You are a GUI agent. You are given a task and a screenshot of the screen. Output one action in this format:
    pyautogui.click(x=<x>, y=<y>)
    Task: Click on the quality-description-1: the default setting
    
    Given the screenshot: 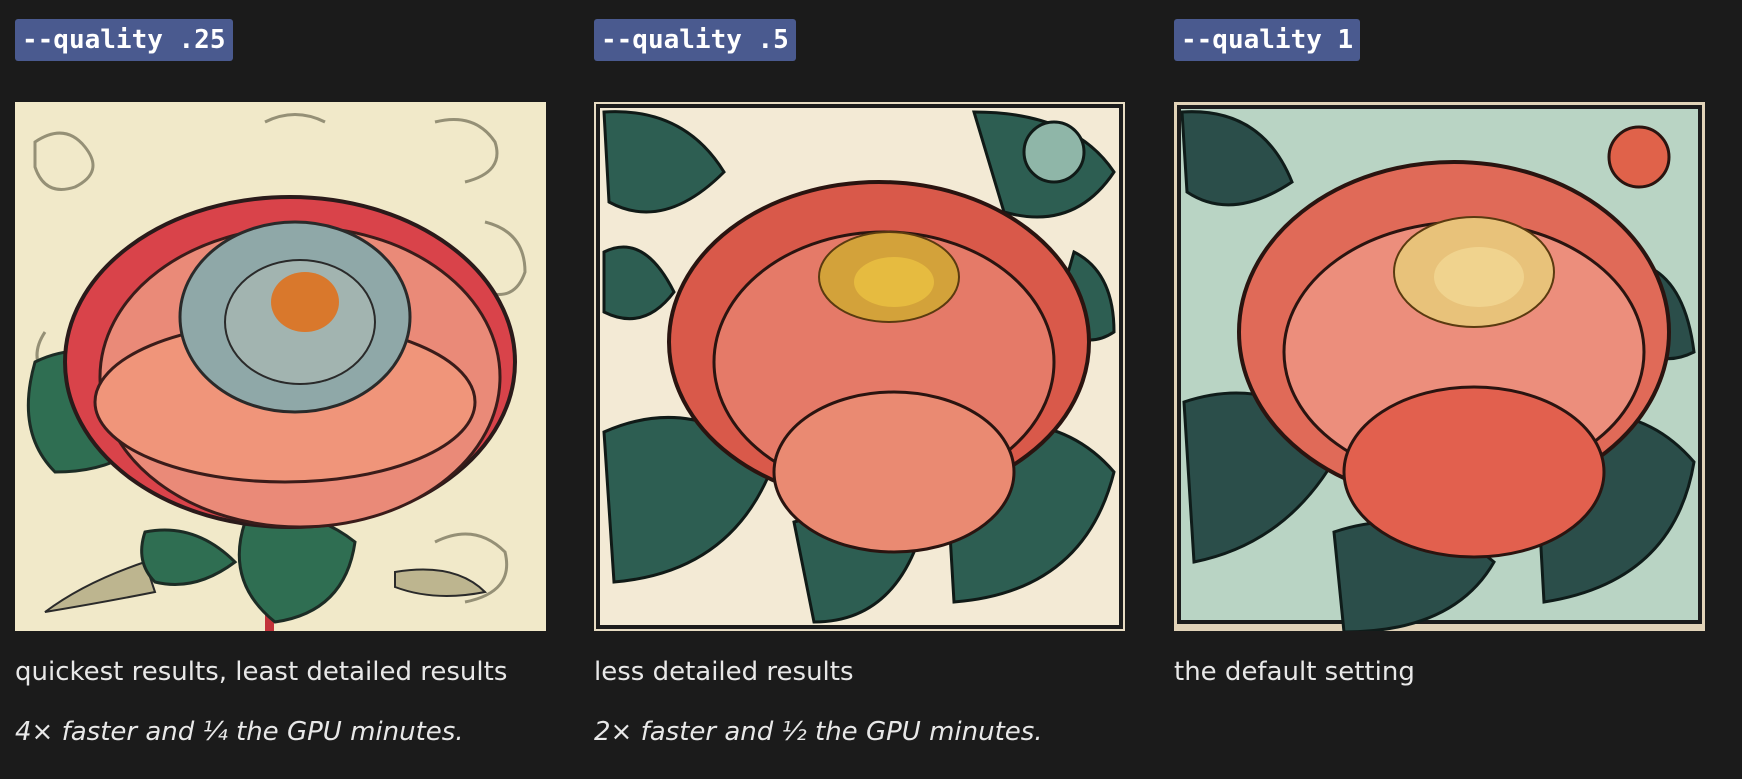 What is the action you would take?
    pyautogui.click(x=1294, y=672)
    